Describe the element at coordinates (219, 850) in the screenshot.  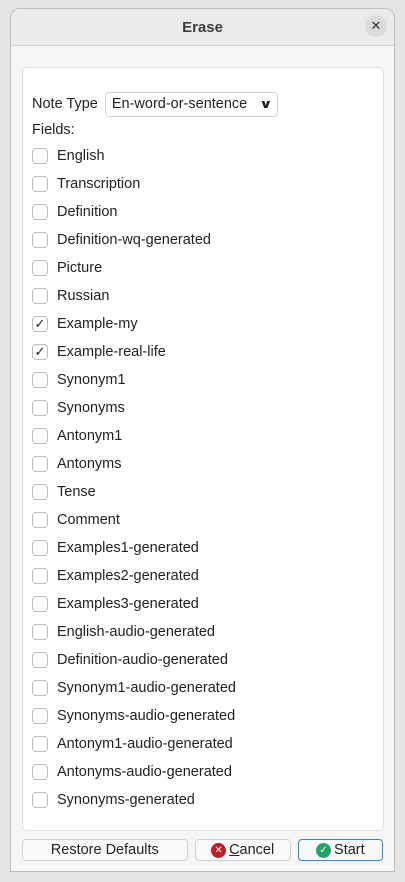
I see `cancel-icon: ✕` at that location.